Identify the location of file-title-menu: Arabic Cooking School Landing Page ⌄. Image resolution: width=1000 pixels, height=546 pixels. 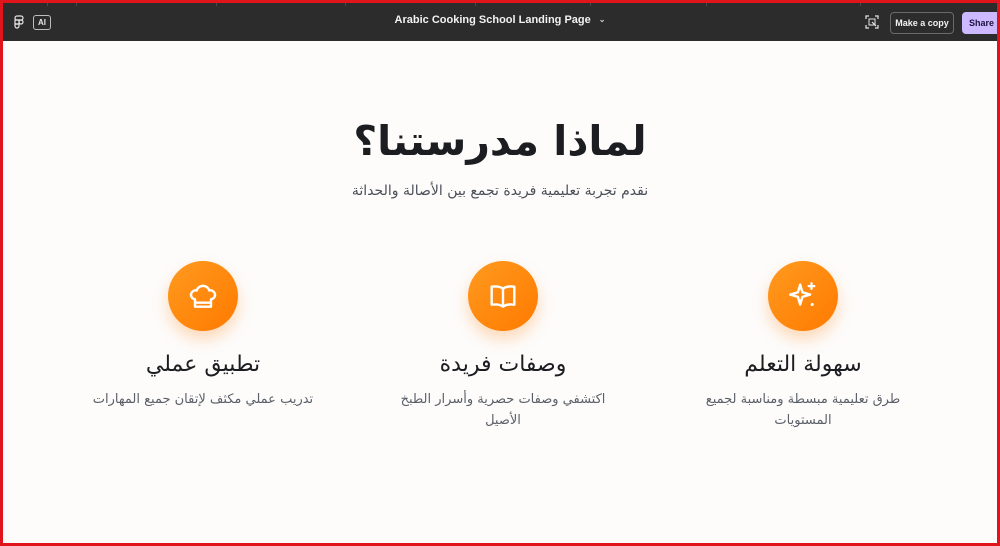
(500, 20).